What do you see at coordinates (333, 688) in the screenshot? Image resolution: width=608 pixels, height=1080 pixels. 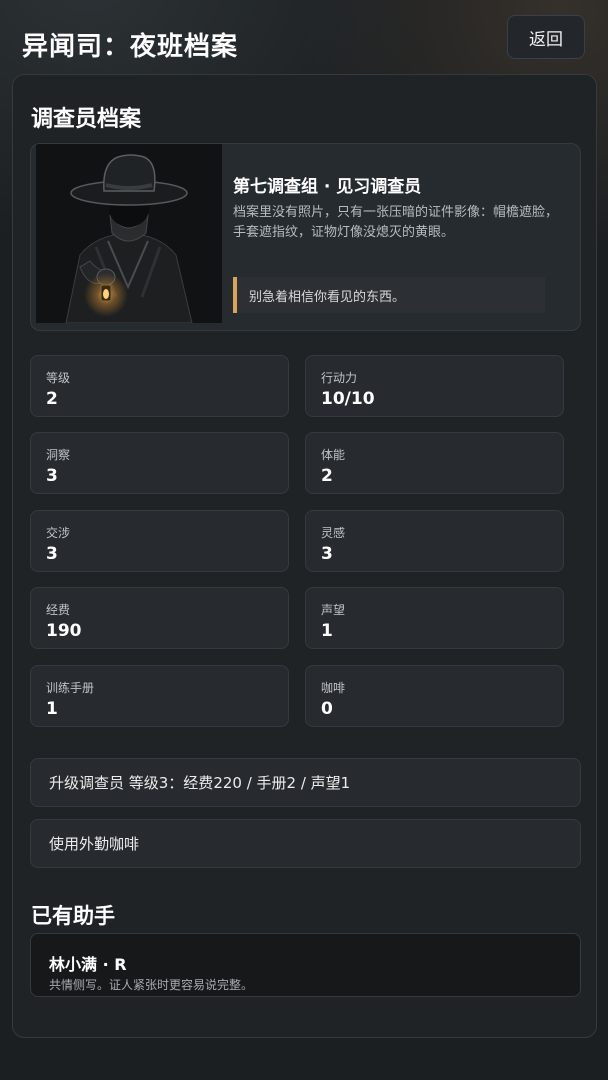 I see `stat-label: 咖啡` at bounding box center [333, 688].